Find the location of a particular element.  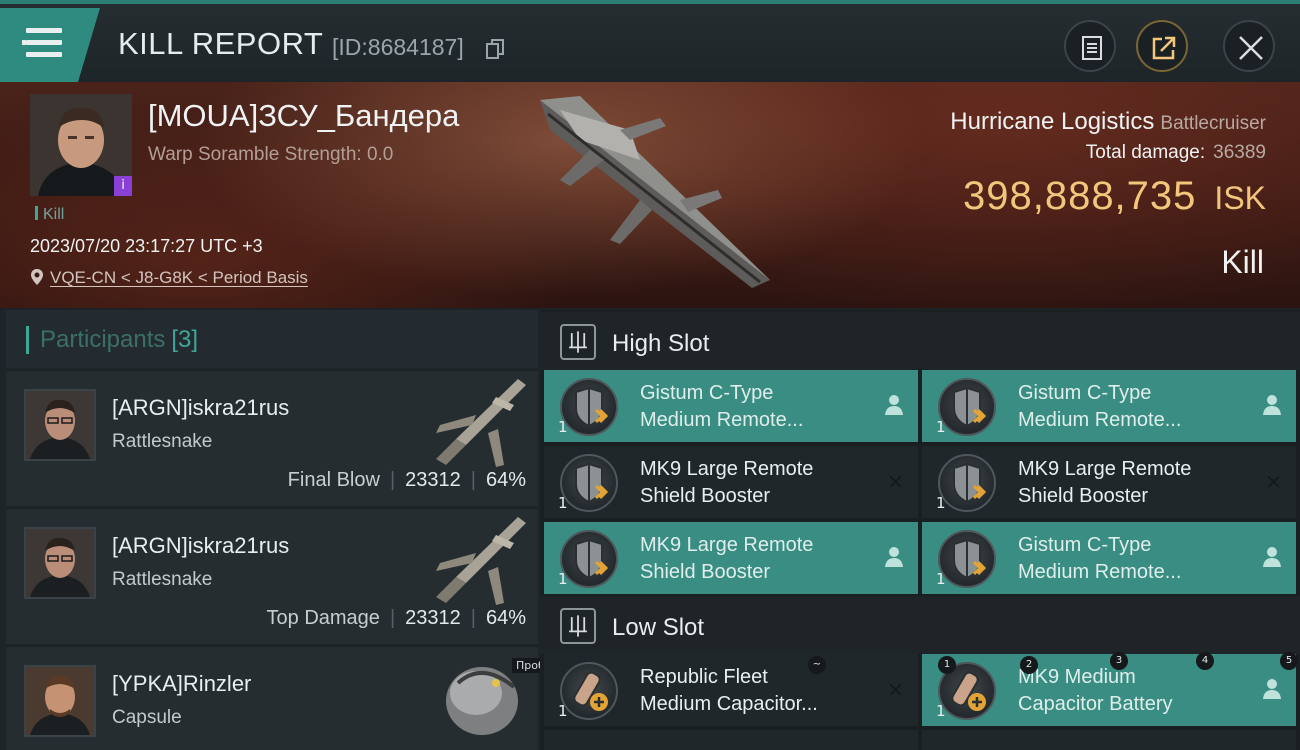

total-damage-label: Total damage: is located at coordinates (1145, 152).